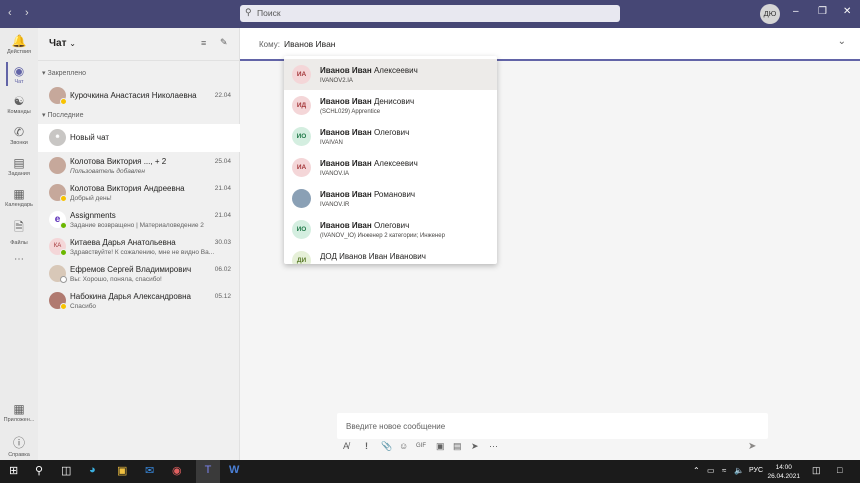 This screenshot has height=483, width=860. I want to click on windows-icon: ⊞, so click(13, 470).